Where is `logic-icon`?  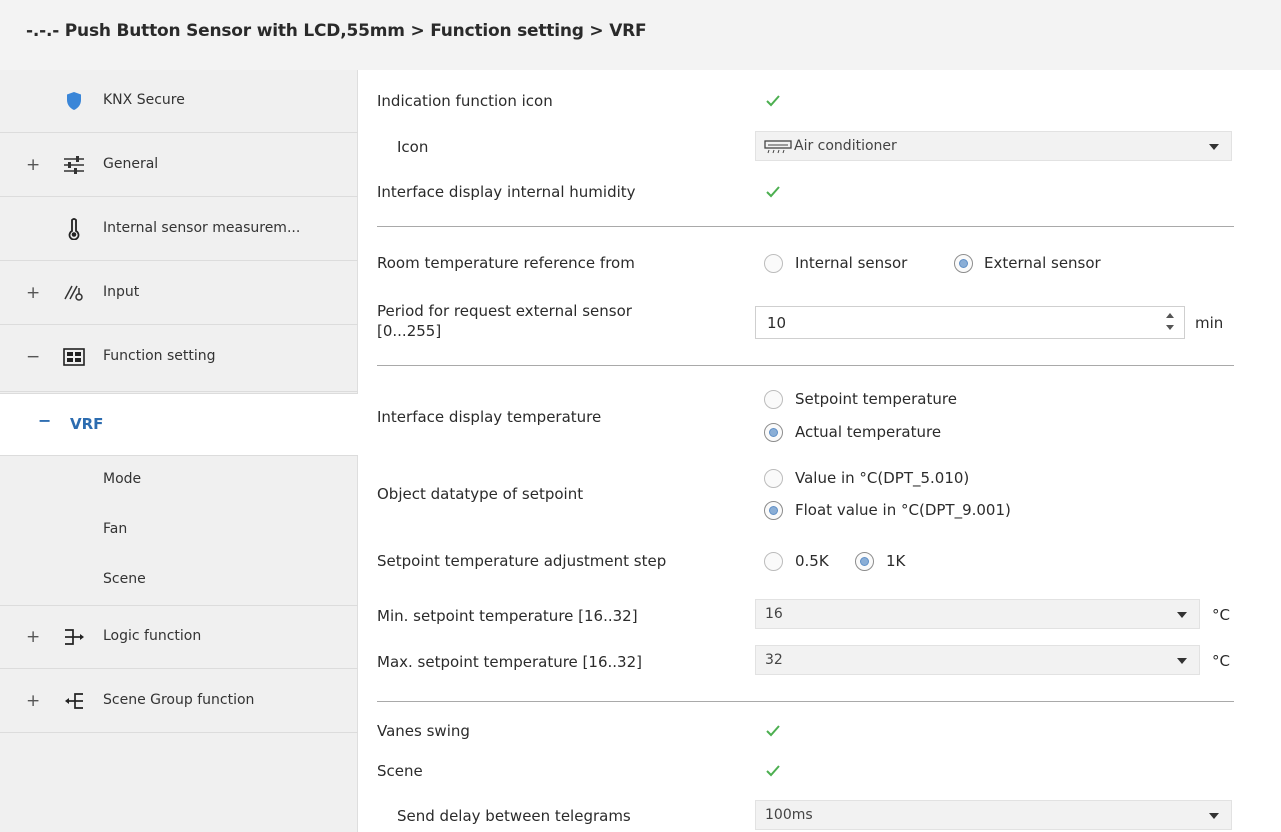 logic-icon is located at coordinates (74, 637).